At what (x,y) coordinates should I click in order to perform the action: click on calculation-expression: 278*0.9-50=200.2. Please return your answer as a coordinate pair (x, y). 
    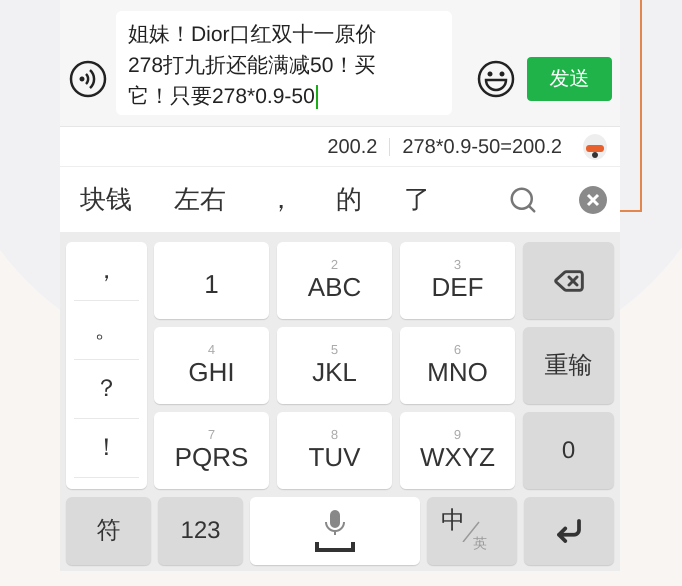
    Looking at the image, I should click on (482, 147).